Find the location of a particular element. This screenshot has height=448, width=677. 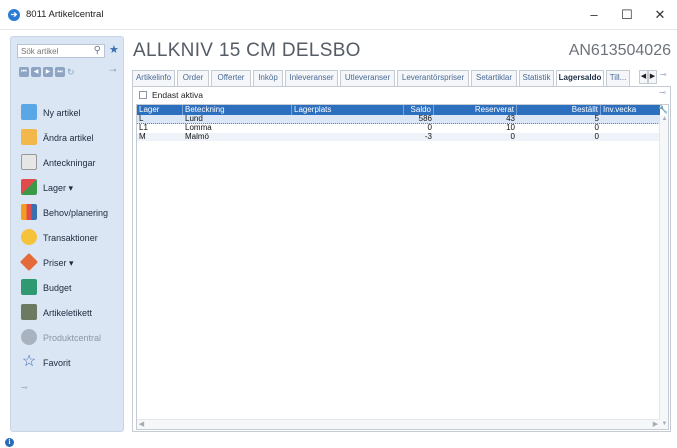

label-icon is located at coordinates (29, 312).